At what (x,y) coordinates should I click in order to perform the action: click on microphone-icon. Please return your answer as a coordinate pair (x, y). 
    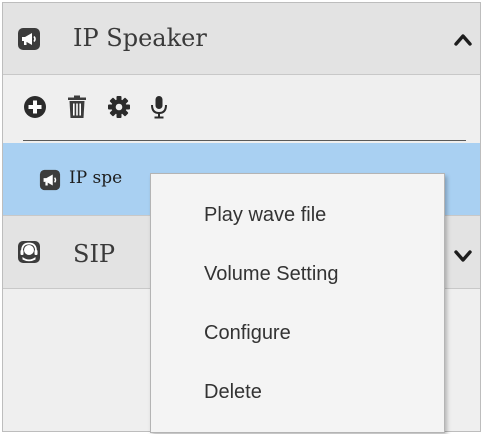
    Looking at the image, I should click on (159, 107).